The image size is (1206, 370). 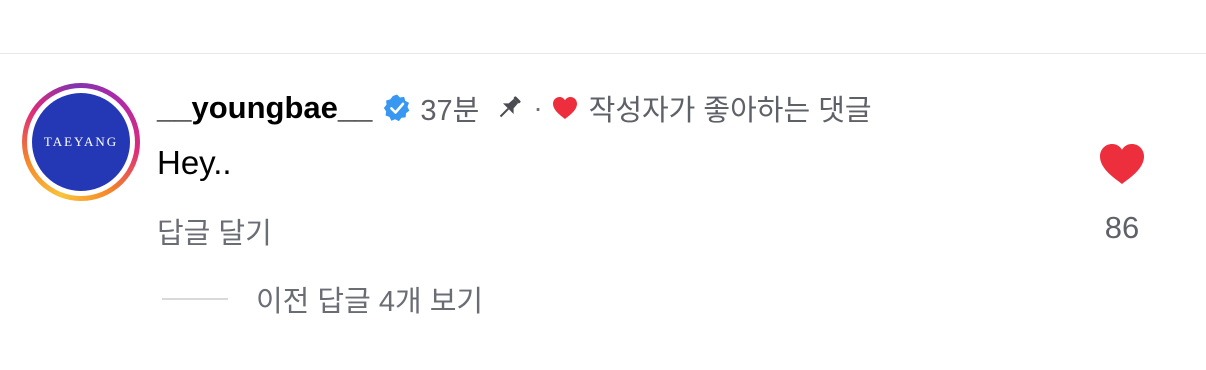 What do you see at coordinates (195, 299) in the screenshot?
I see `replies-divider-line` at bounding box center [195, 299].